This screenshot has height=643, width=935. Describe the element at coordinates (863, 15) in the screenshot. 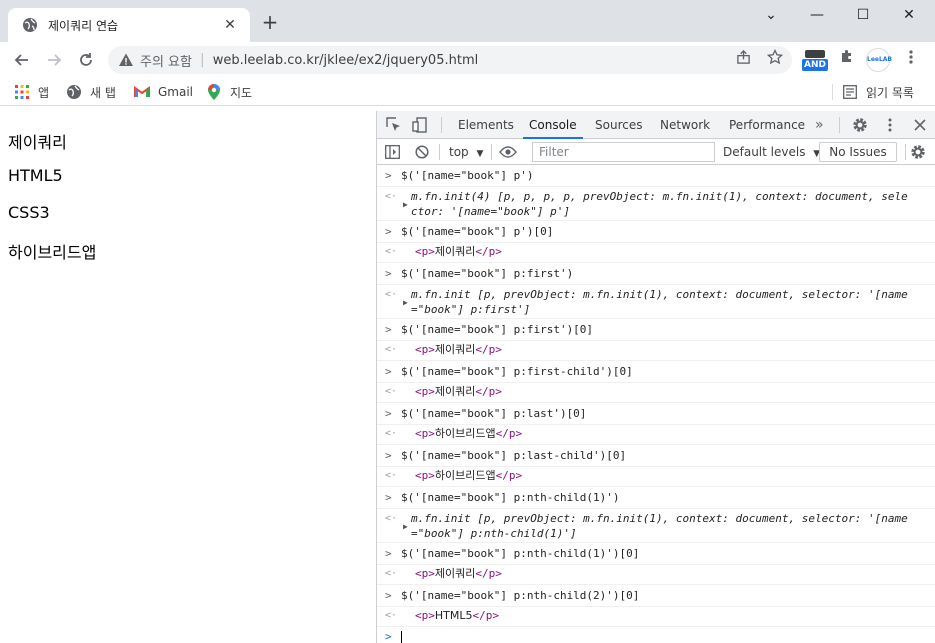

I see `maximize-button: ☐` at that location.